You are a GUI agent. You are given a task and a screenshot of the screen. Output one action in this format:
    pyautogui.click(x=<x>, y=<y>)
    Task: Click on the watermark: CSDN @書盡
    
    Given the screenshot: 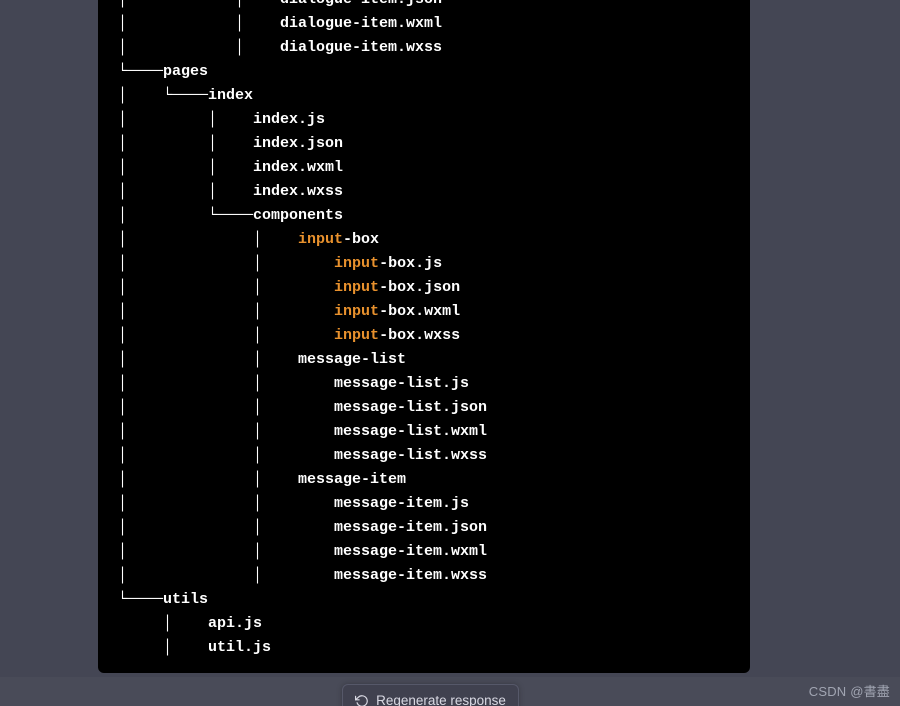 What is the action you would take?
    pyautogui.click(x=849, y=691)
    